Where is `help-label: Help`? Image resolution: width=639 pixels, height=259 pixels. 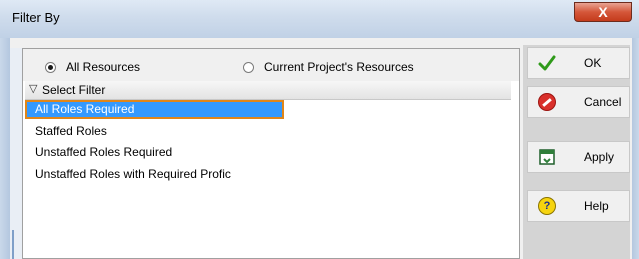 help-label: Help is located at coordinates (596, 206).